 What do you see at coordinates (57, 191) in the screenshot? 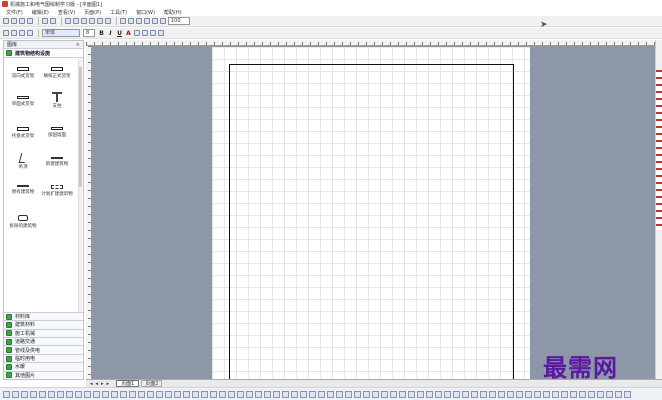
I see `shape-planned-building: 计划扩建建筑物` at bounding box center [57, 191].